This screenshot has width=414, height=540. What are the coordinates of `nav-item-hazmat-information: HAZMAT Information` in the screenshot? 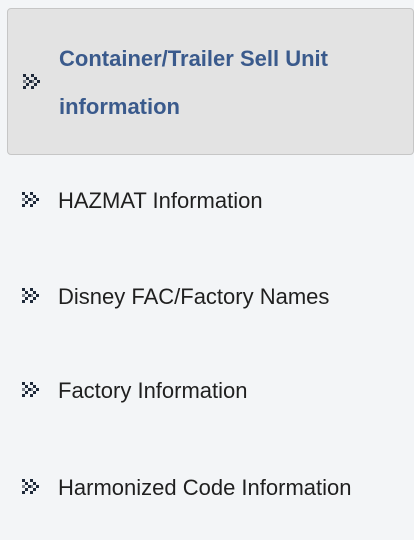 It's located at (207, 201).